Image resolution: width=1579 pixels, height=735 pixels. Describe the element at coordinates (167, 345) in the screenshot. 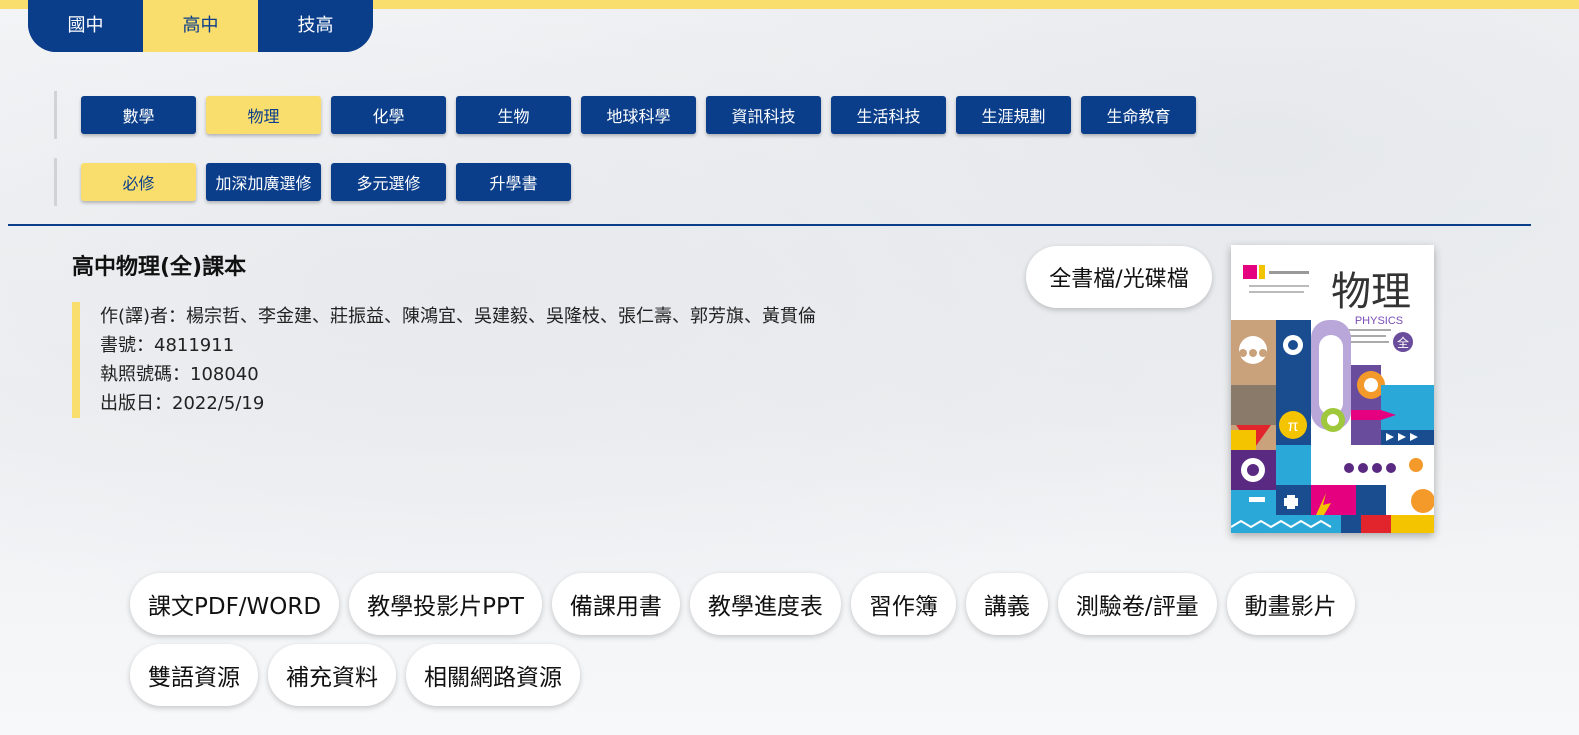

I see `book-number: 書號：4811911` at that location.